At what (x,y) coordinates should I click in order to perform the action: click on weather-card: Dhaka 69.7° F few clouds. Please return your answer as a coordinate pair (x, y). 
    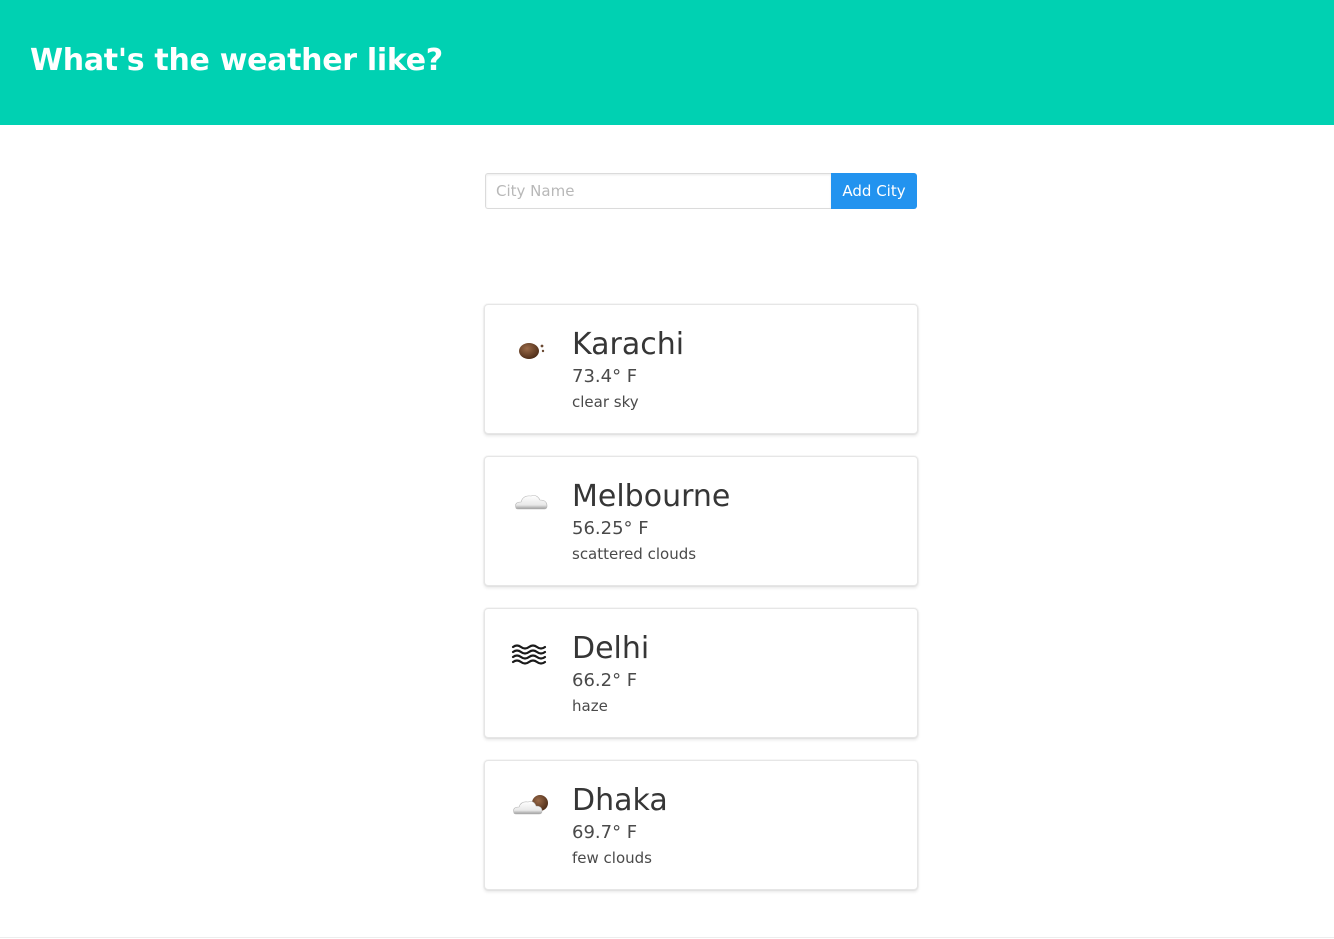
    Looking at the image, I should click on (701, 825).